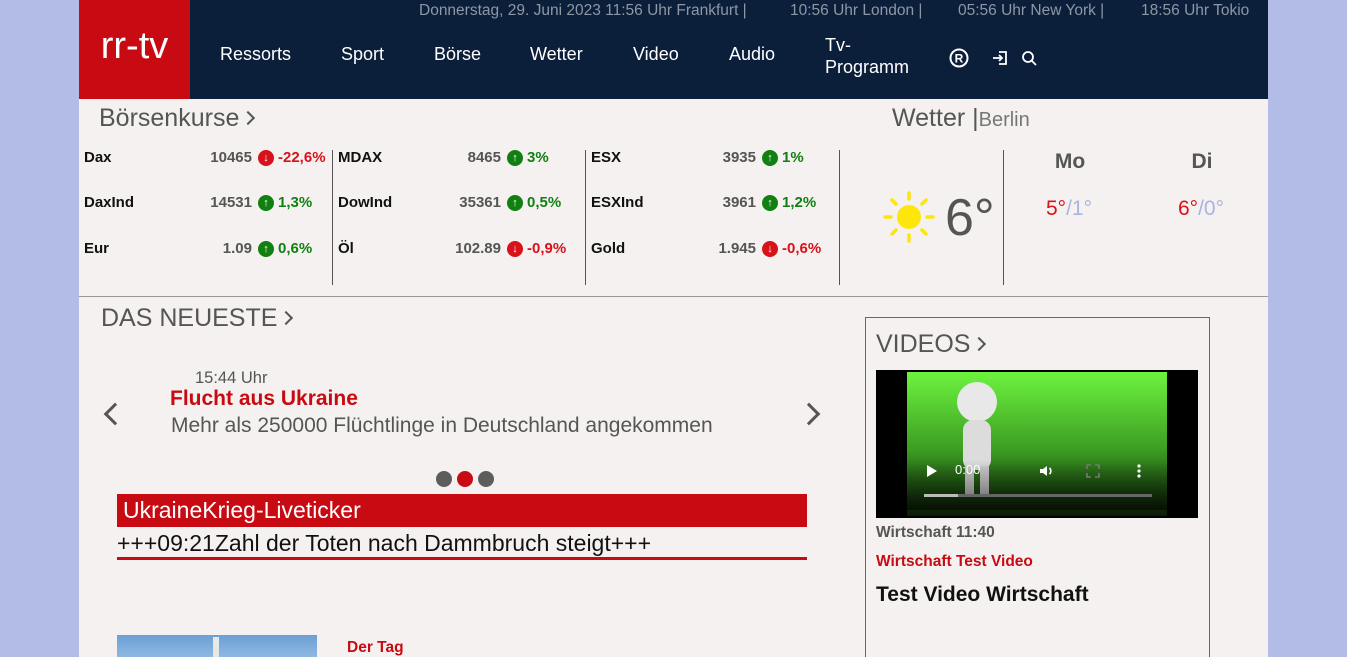 The image size is (1347, 657). I want to click on volume-icon, so click(1047, 471).